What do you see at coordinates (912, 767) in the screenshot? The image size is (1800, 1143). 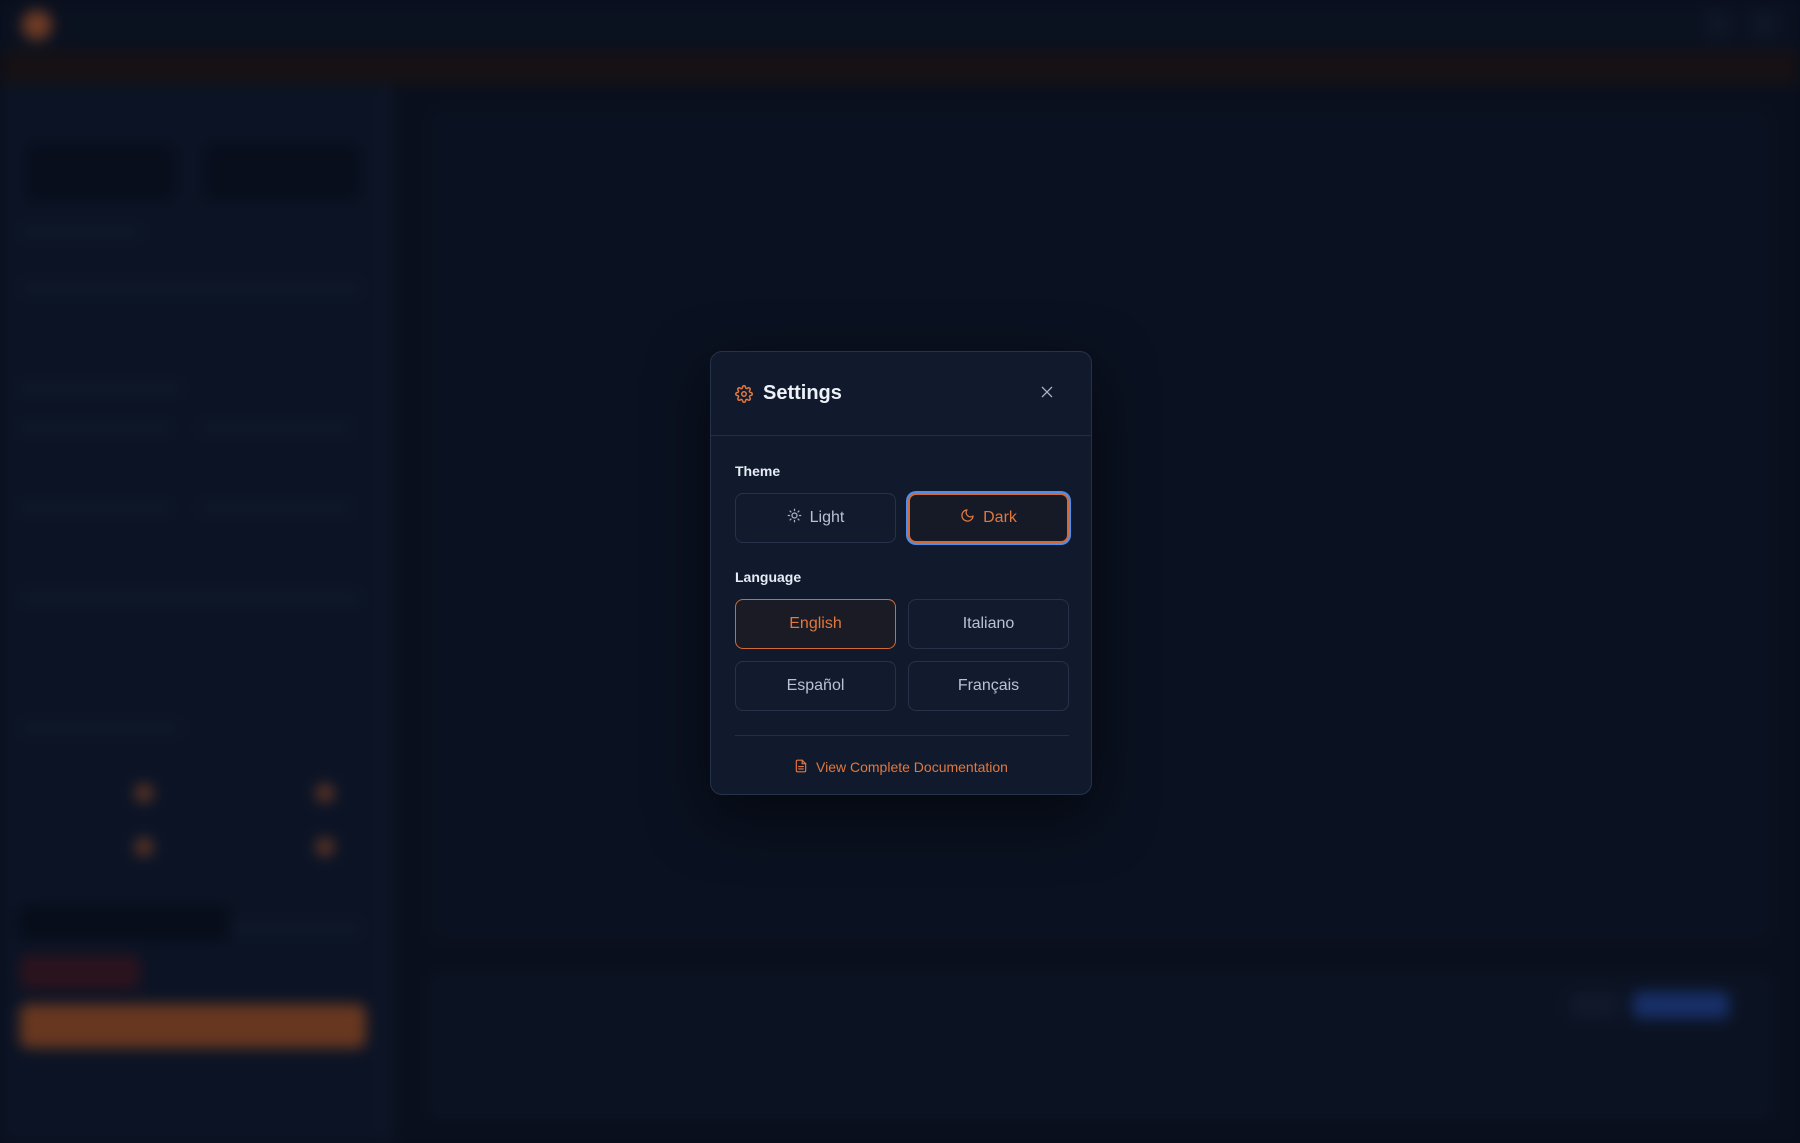 I see `documentation-link-label: View Complete Documentation` at bounding box center [912, 767].